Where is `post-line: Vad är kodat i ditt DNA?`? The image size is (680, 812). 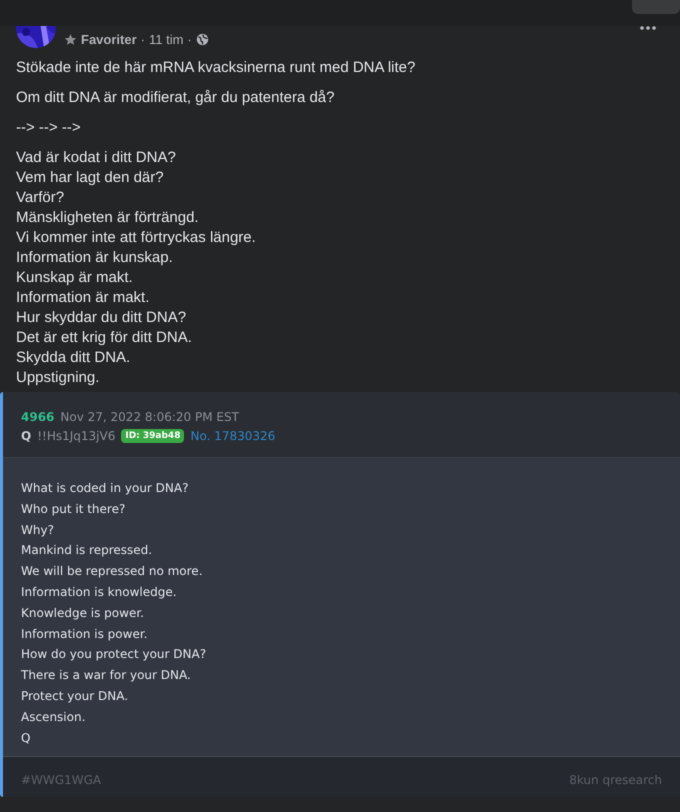 post-line: Vad är kodat i ditt DNA? is located at coordinates (96, 158).